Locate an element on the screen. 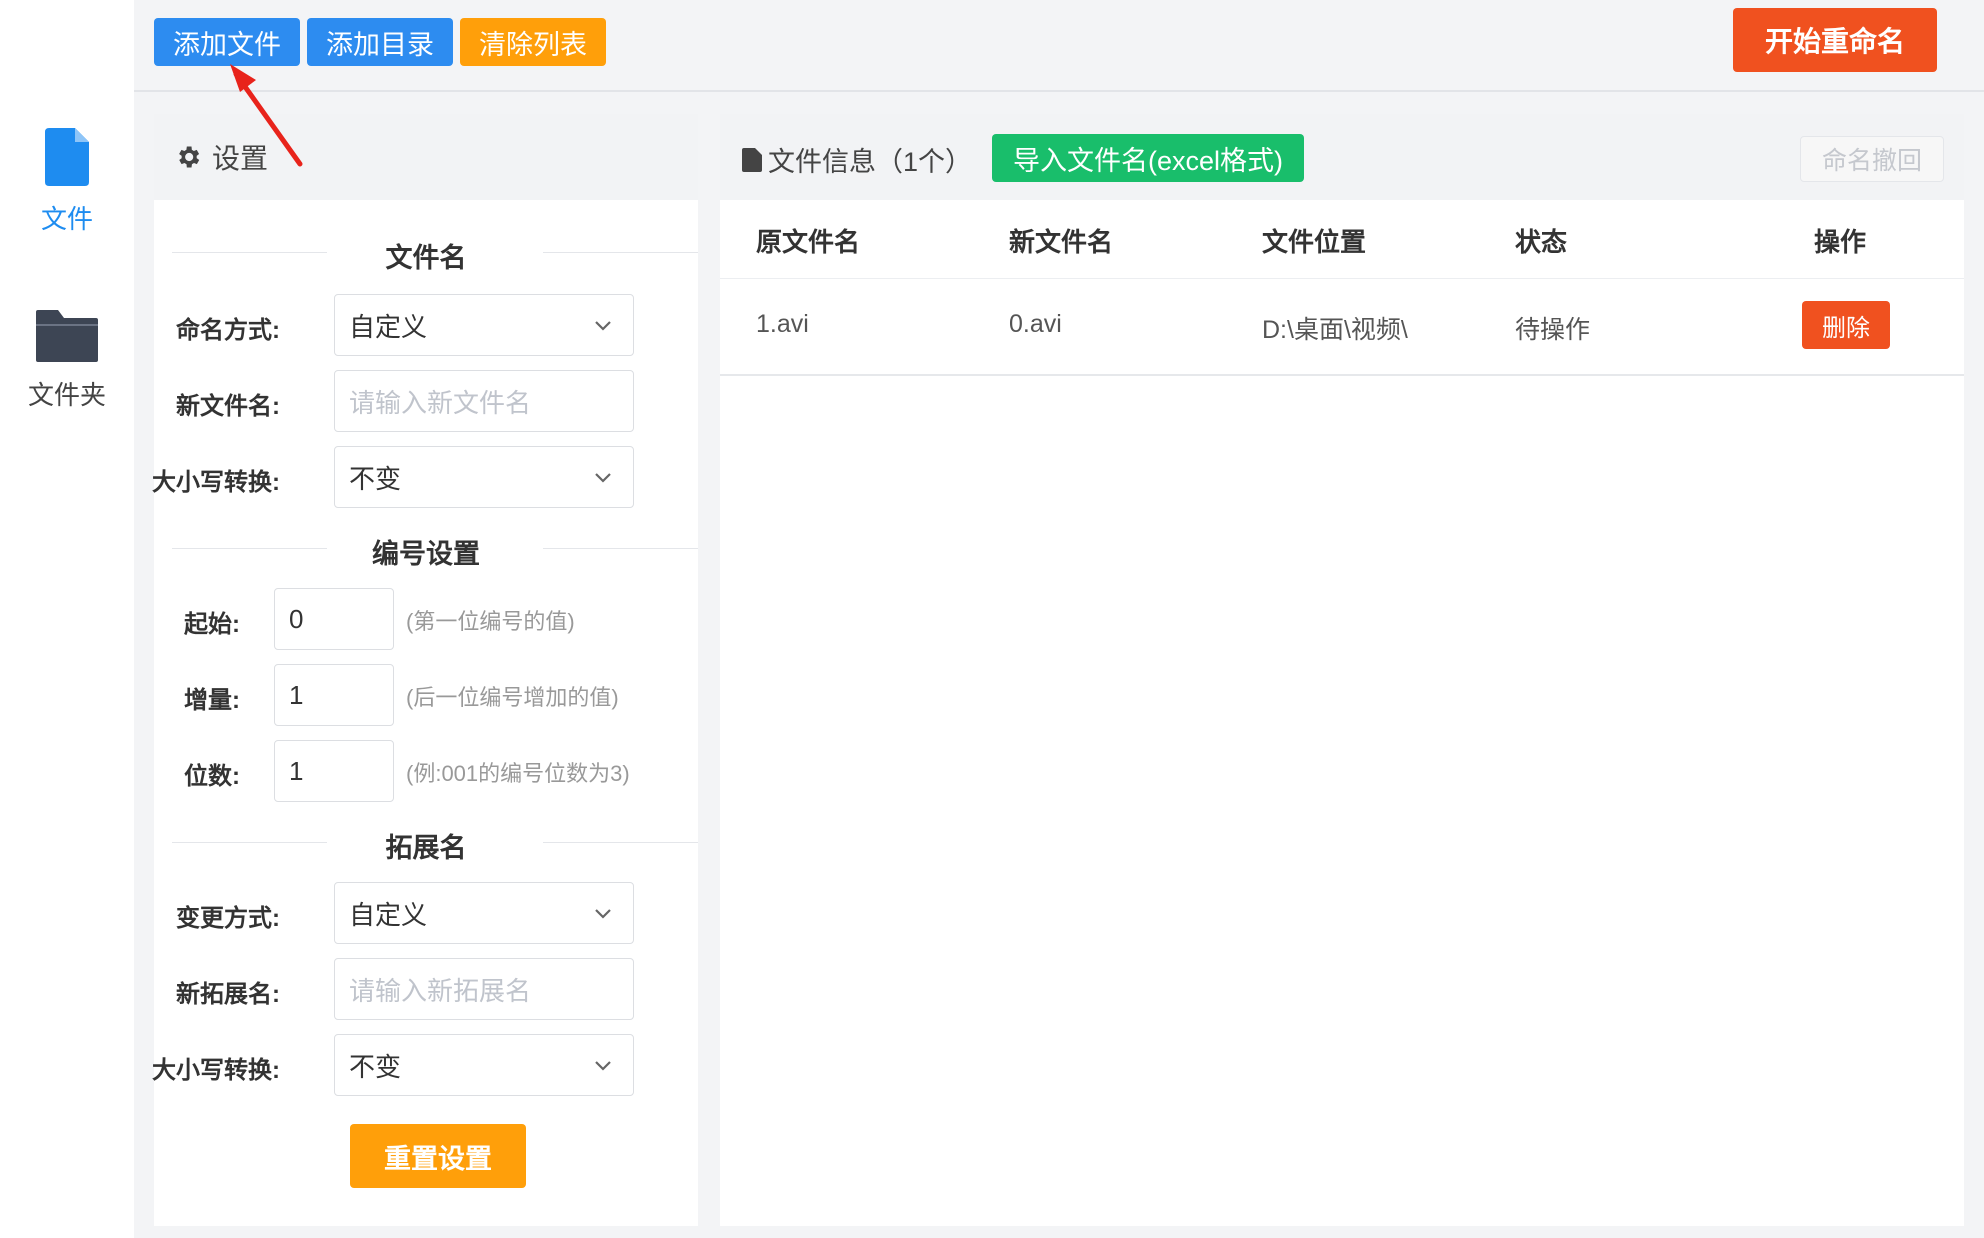 The height and width of the screenshot is (1238, 1984). delete-row-button: 删除 is located at coordinates (1846, 325).